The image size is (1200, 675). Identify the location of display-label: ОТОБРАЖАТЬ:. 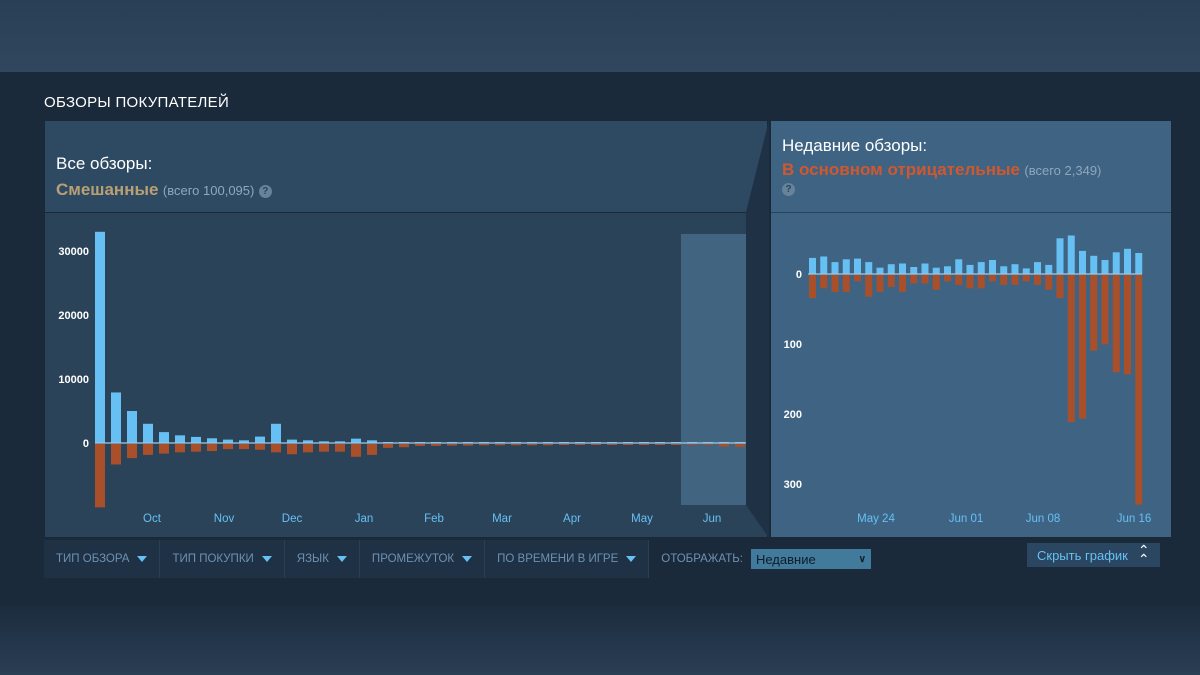
(702, 559).